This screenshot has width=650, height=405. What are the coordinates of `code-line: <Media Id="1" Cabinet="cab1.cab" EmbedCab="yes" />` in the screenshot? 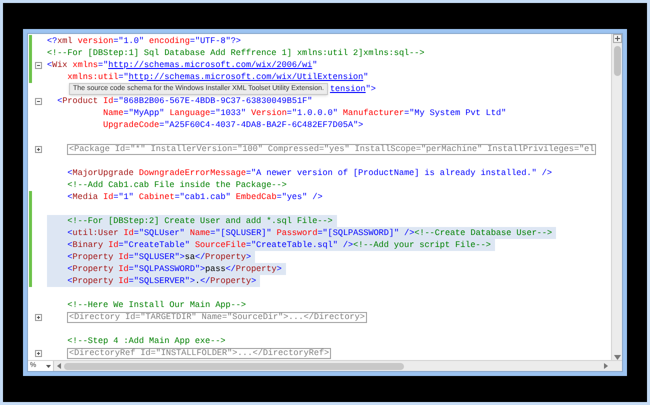 It's located at (195, 197).